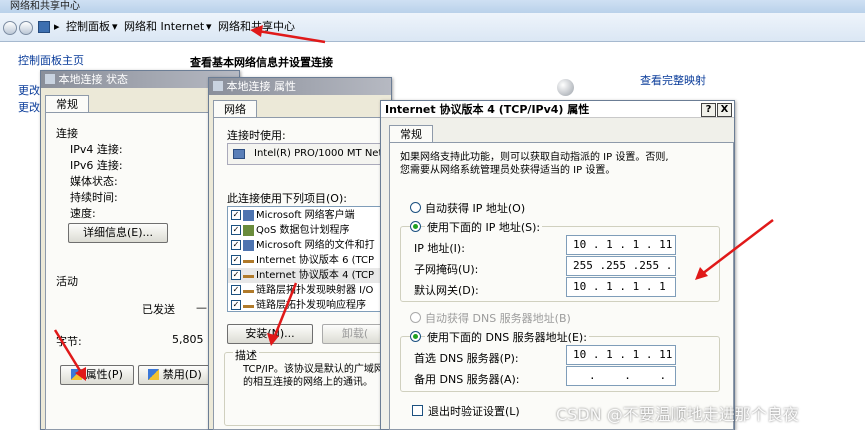  What do you see at coordinates (69, 355) in the screenshot?
I see `arrow-properties-button` at bounding box center [69, 355].